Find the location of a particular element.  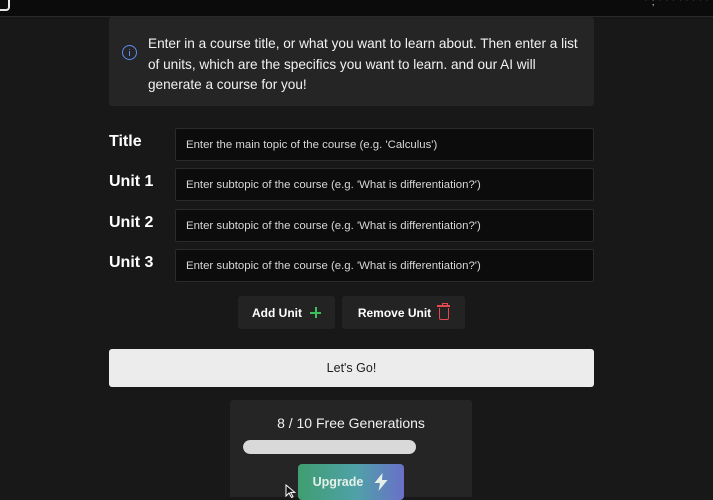

title-row: Title is located at coordinates (351, 144).